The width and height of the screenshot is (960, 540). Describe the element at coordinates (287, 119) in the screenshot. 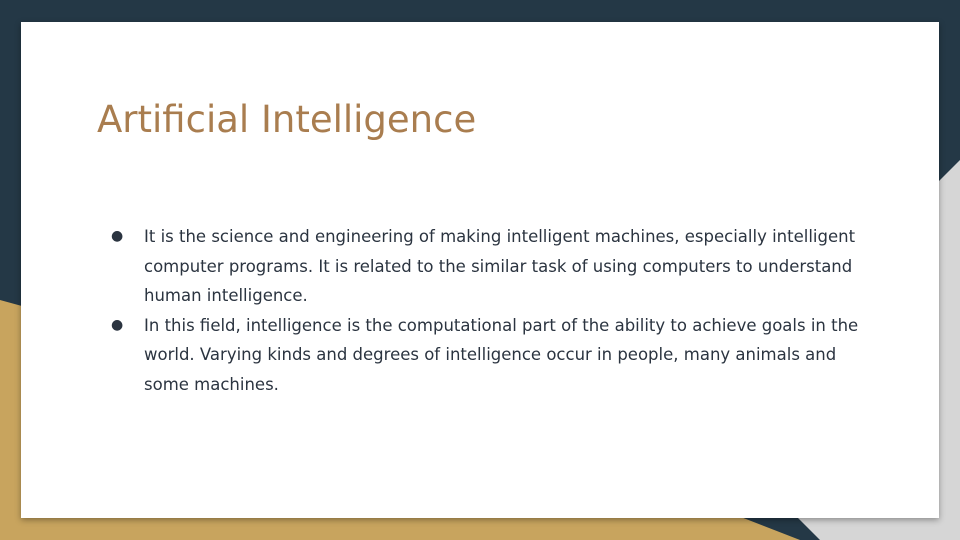

I see `slide-title: Artificial Intelligence` at that location.